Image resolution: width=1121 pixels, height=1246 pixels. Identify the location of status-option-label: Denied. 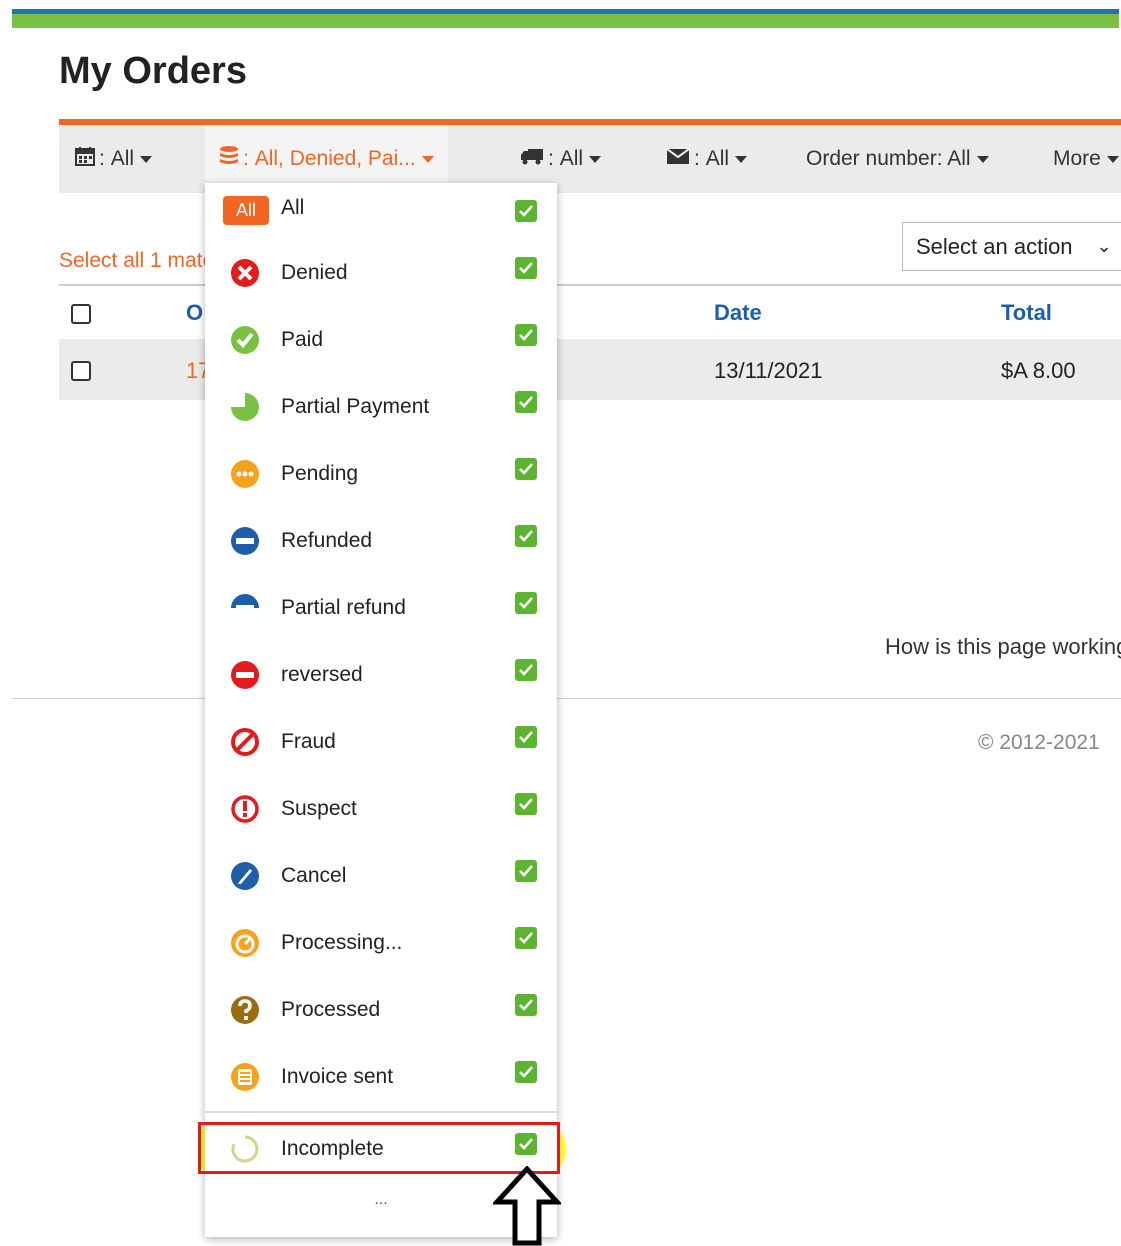
(314, 272).